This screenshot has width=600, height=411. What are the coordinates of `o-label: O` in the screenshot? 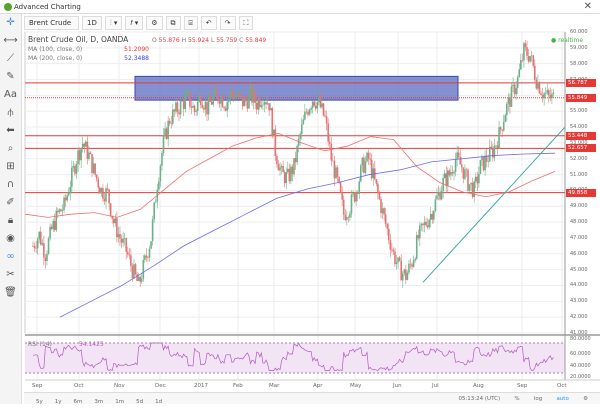 It's located at (154, 40).